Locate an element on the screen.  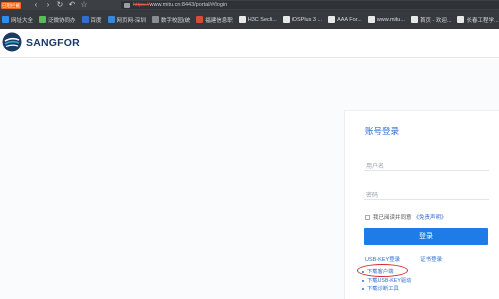
url-path: www.mitu.cn:8443/portal/#/login is located at coordinates (188, 5).